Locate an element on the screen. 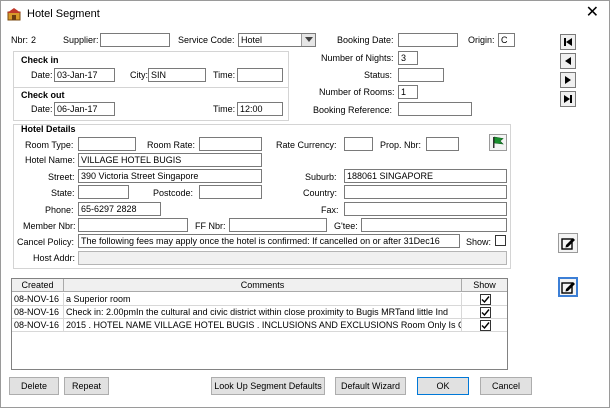 The width and height of the screenshot is (610, 408). hotel-details-heading: Hotel Details is located at coordinates (48, 129).